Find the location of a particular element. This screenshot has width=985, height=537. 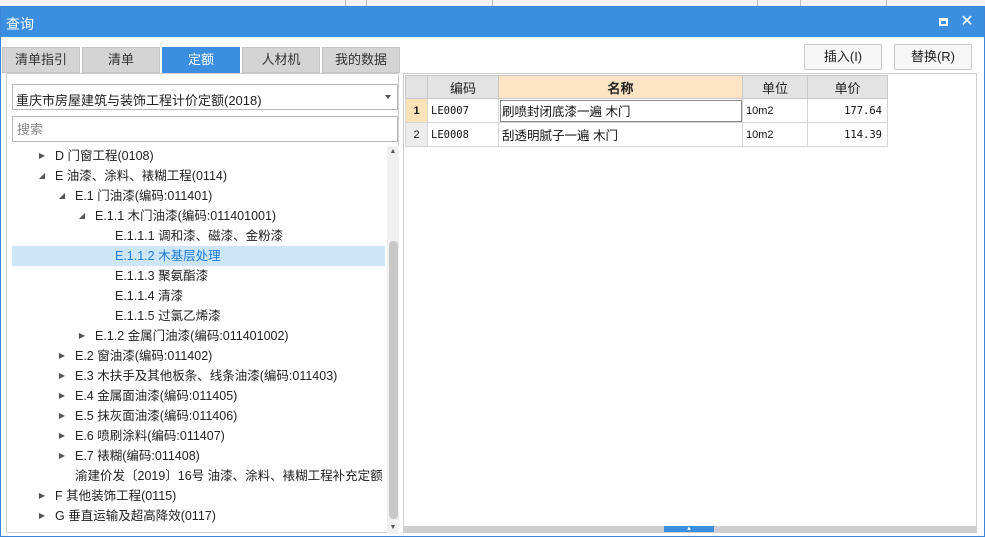

tree-item: ◢ E 油漆、涂料、裱糊工程(0114) is located at coordinates (198, 176).